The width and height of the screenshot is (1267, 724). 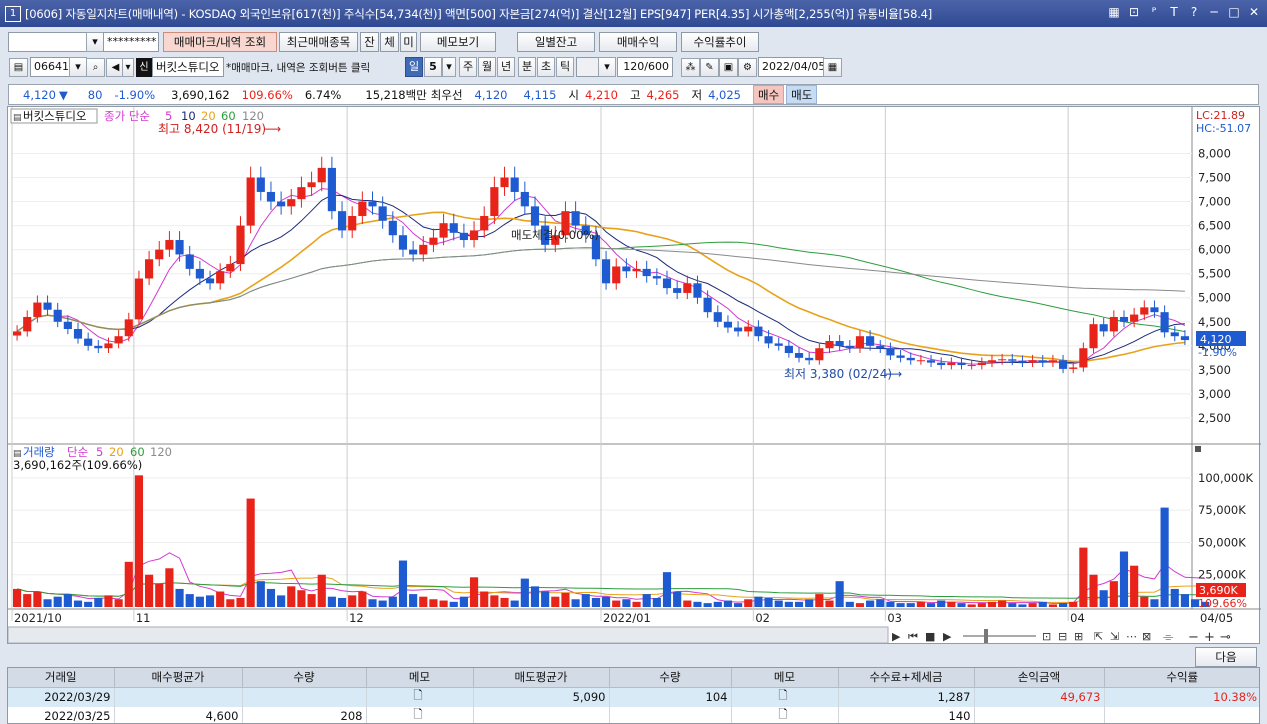 What do you see at coordinates (414, 67) in the screenshot?
I see `period-day-tab: 일` at bounding box center [414, 67].